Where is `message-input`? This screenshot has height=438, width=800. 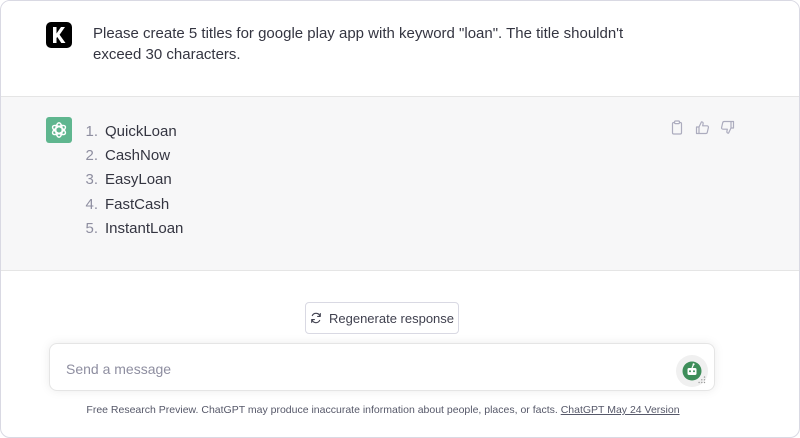 message-input is located at coordinates (366, 369).